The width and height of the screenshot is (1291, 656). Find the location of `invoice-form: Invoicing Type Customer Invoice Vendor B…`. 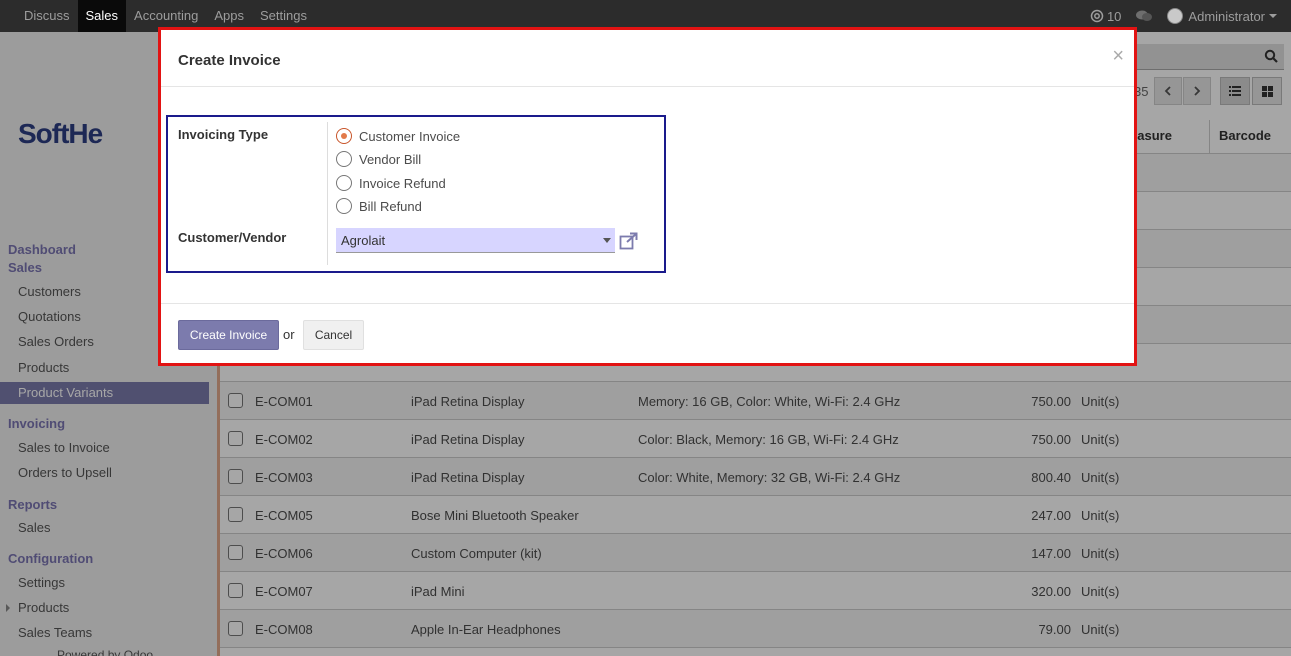

invoice-form: Invoicing Type Customer Invoice Vendor B… is located at coordinates (416, 194).